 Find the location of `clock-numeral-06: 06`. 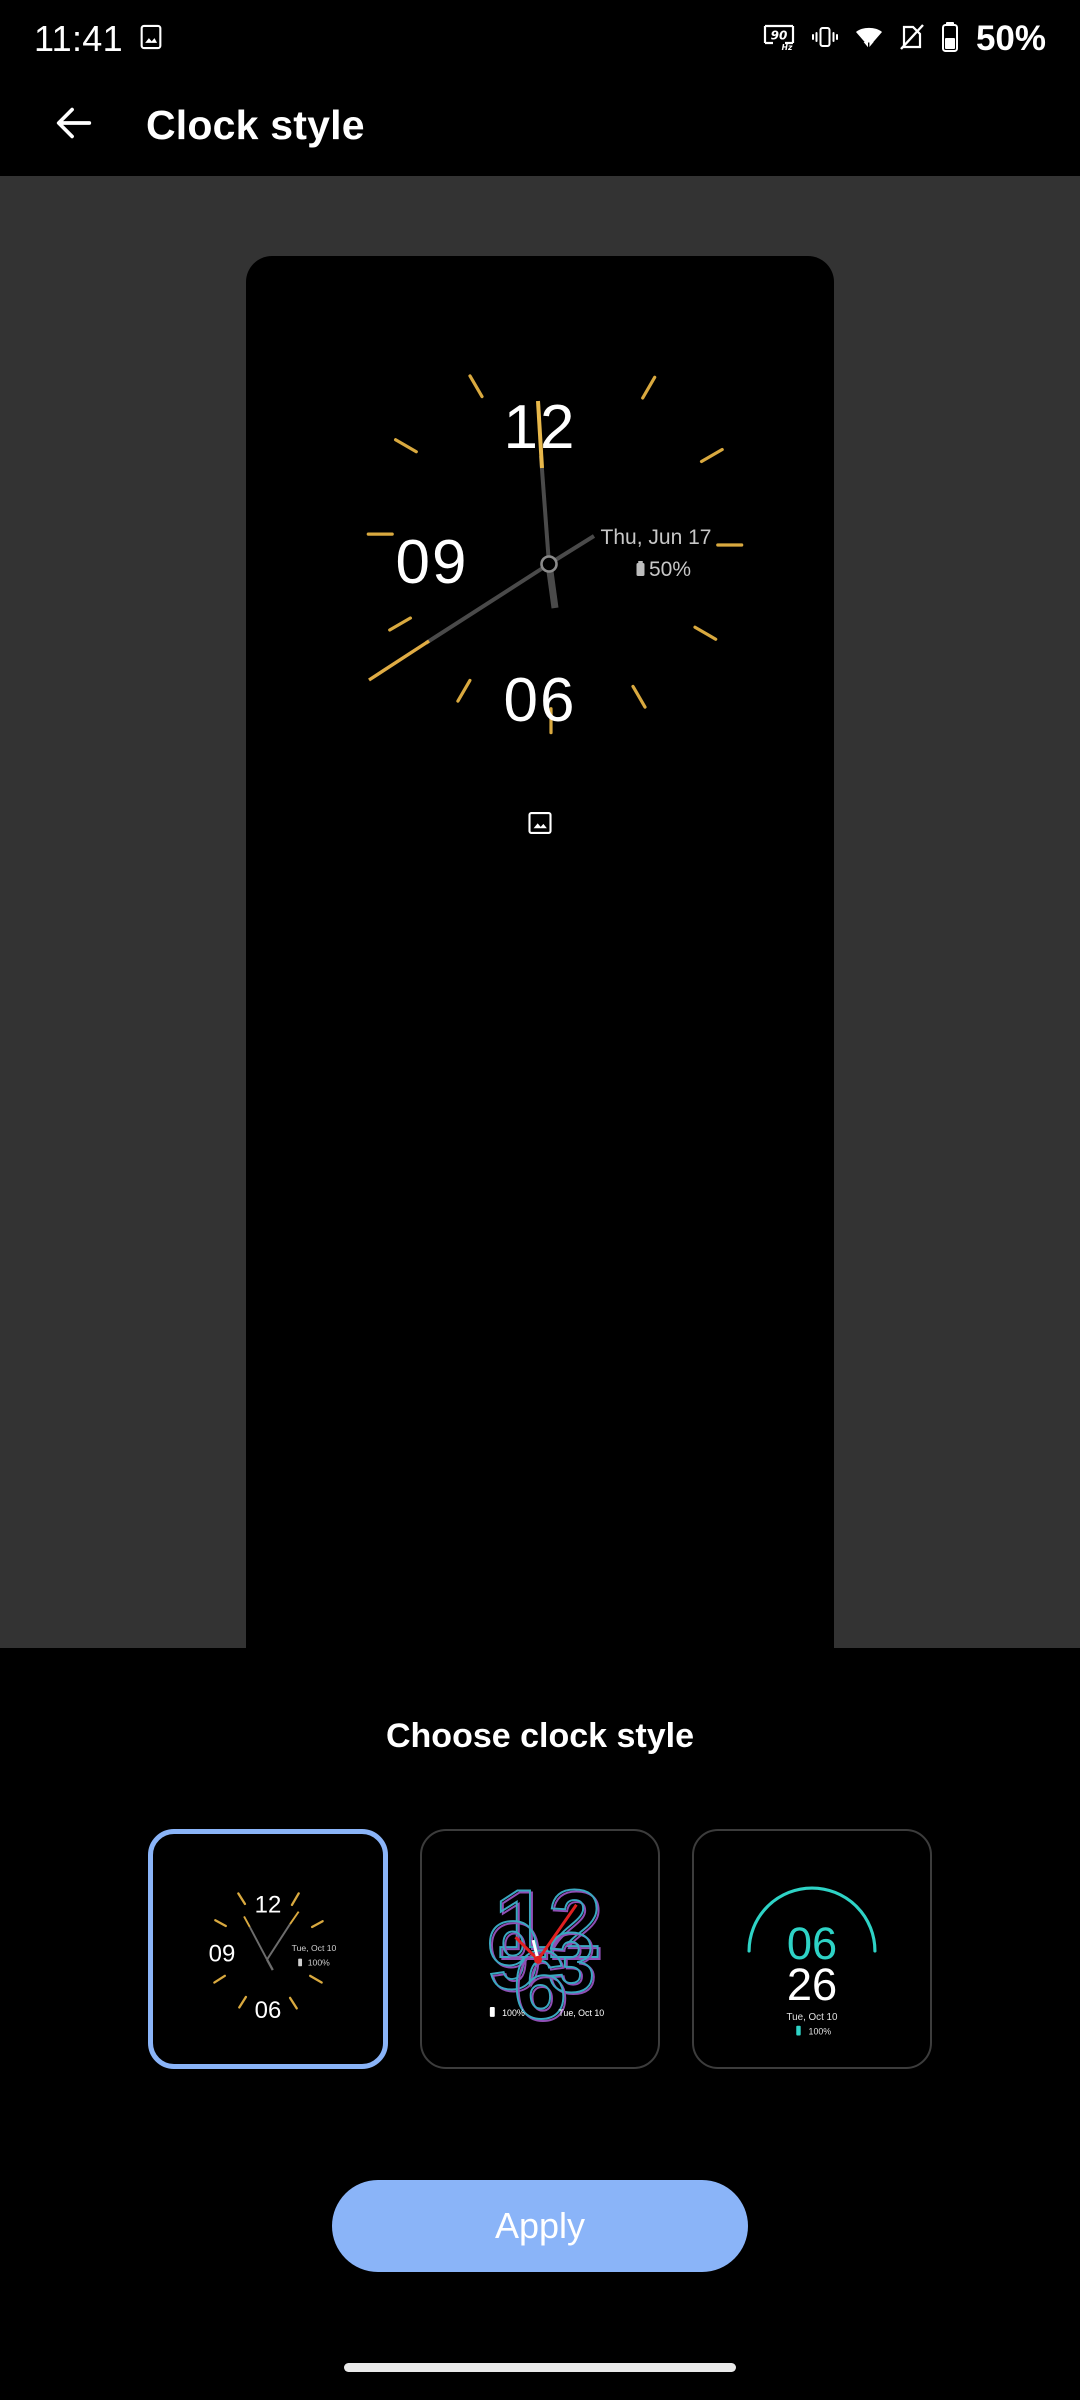

clock-numeral-06: 06 is located at coordinates (540, 700).